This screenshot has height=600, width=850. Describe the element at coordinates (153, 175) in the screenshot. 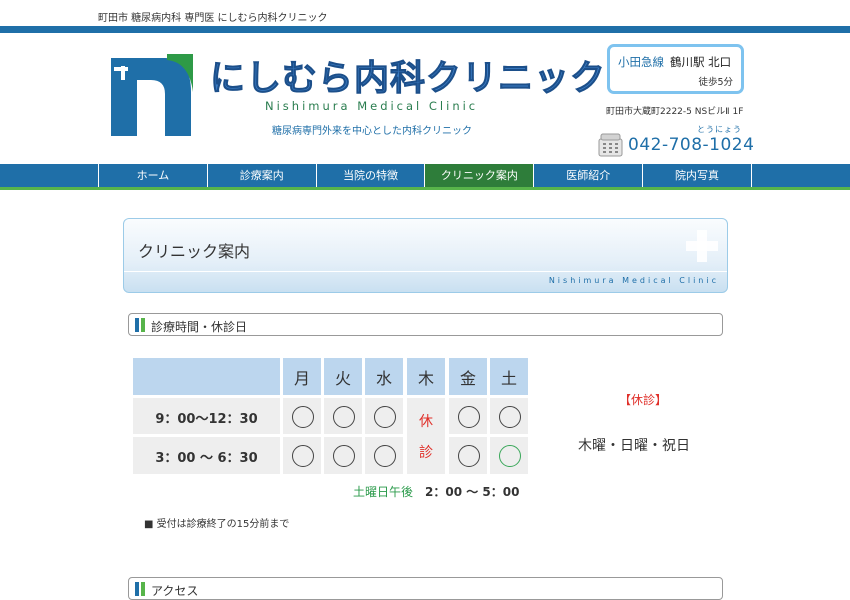

I see `nav-item-home: ホーム` at that location.